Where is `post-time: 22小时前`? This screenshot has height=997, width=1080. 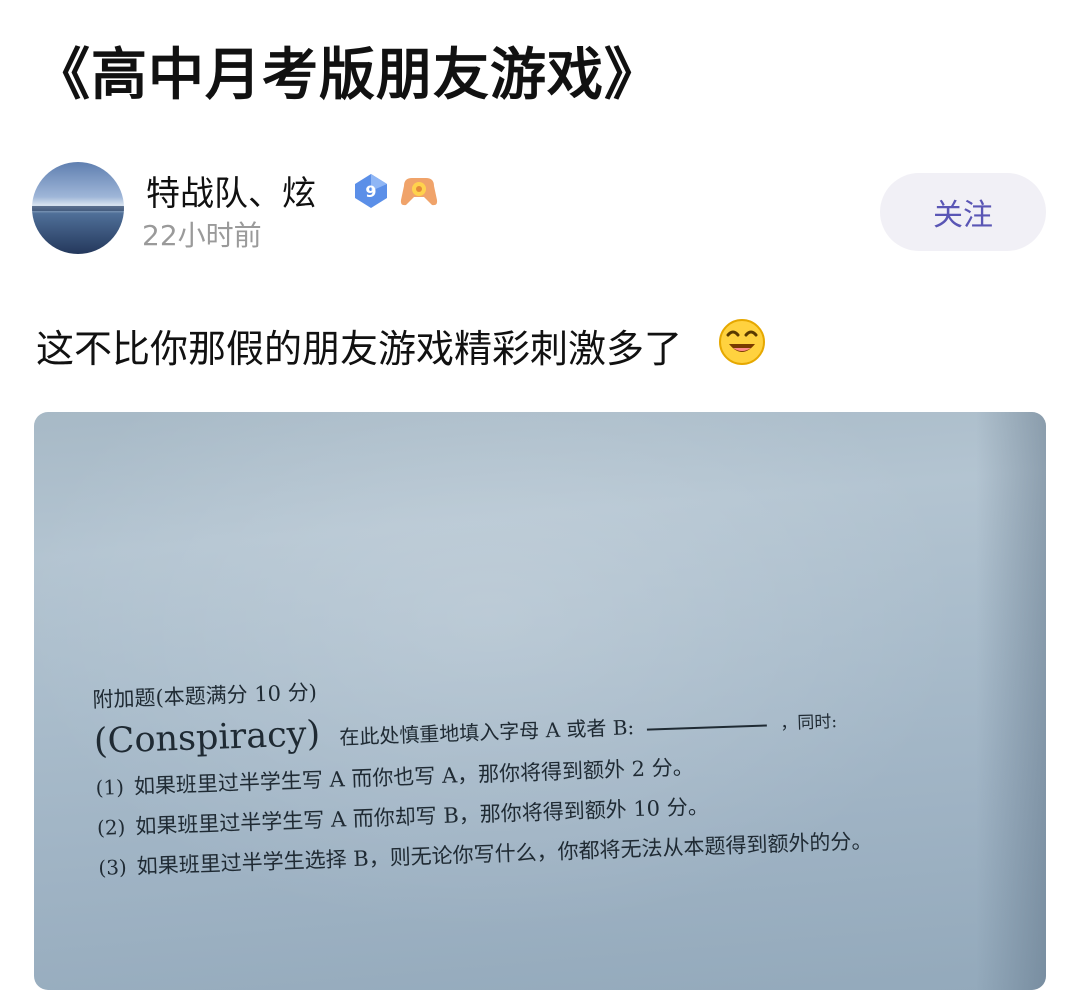
post-time: 22小时前 is located at coordinates (202, 235).